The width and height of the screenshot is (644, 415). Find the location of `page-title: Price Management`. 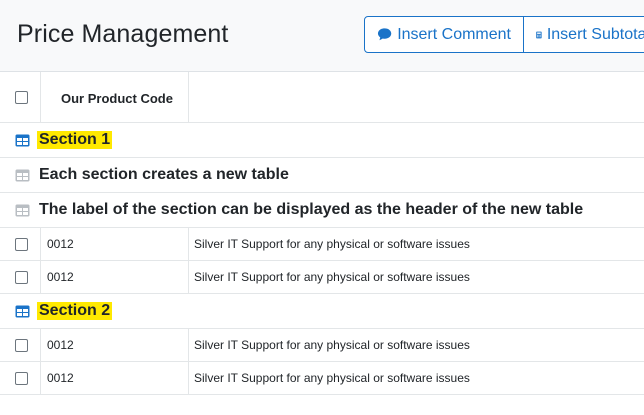

page-title: Price Management is located at coordinates (123, 34).